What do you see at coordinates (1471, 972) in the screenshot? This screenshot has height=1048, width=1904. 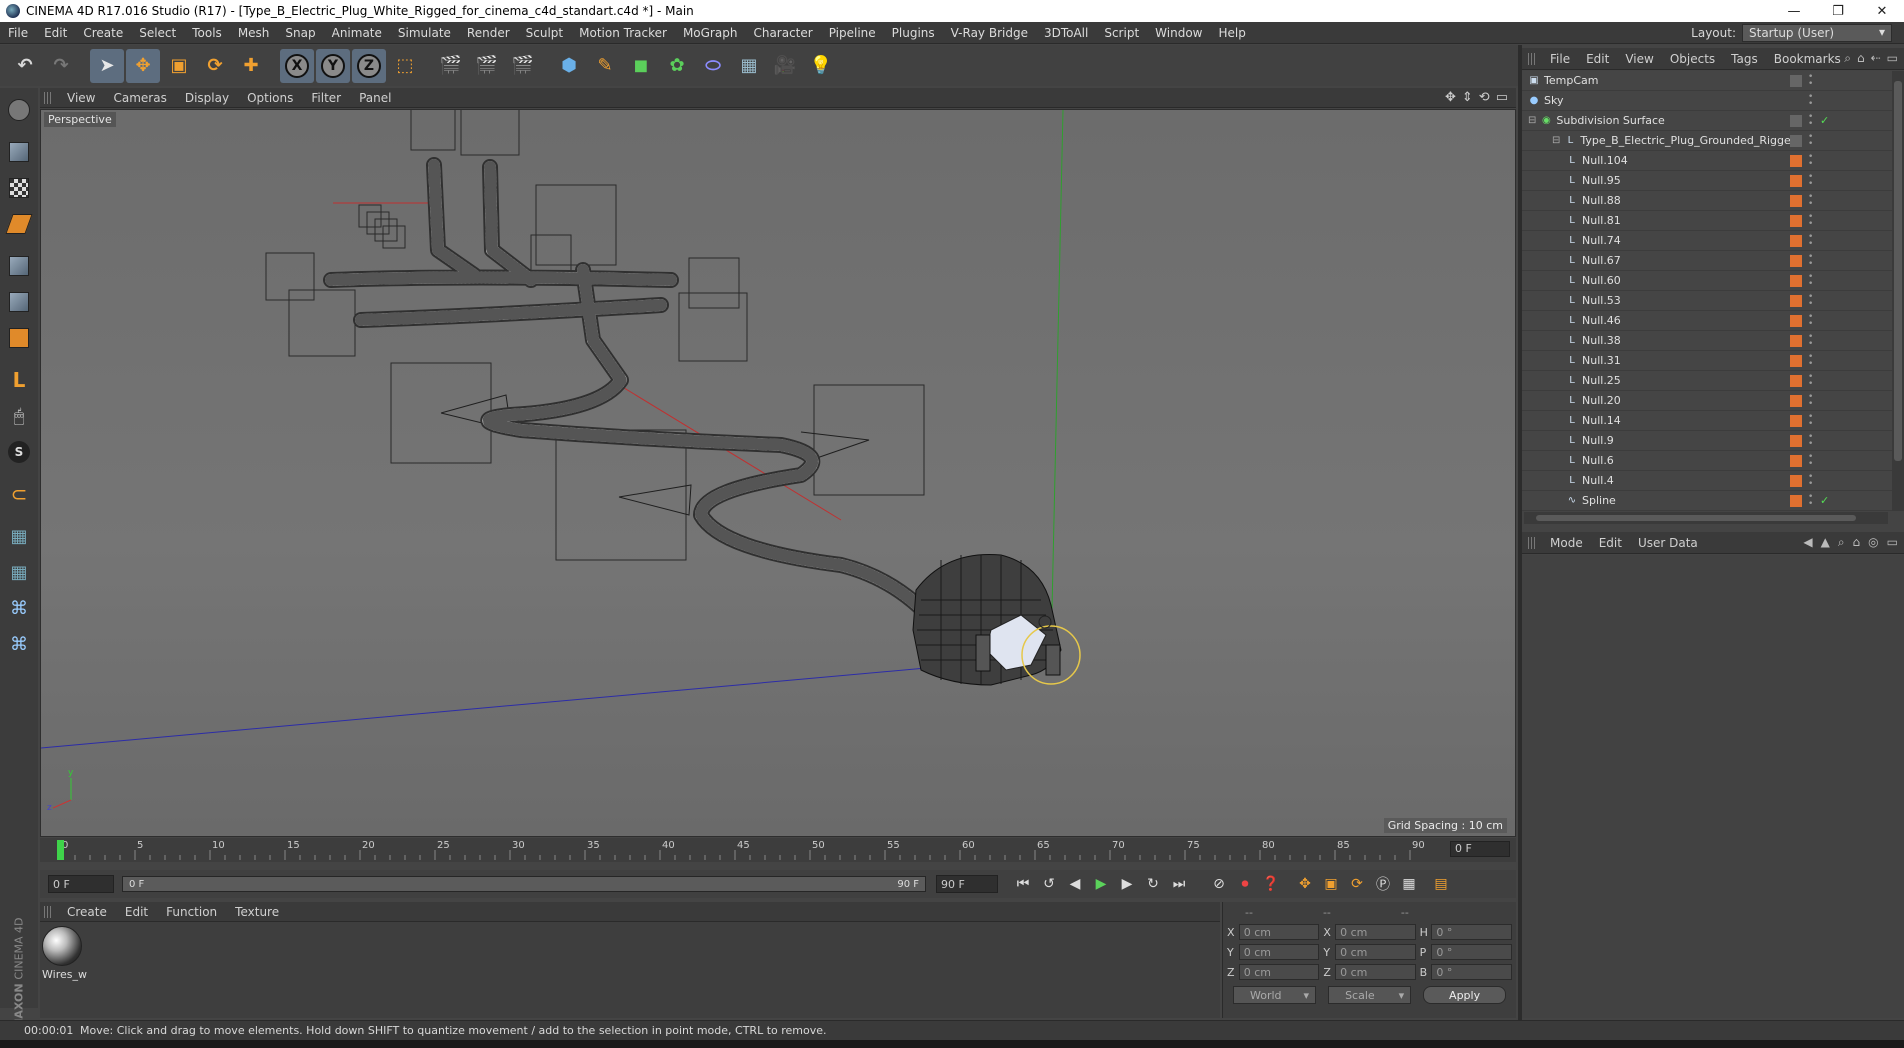 I see `rotation-b-field: 0 °` at bounding box center [1471, 972].